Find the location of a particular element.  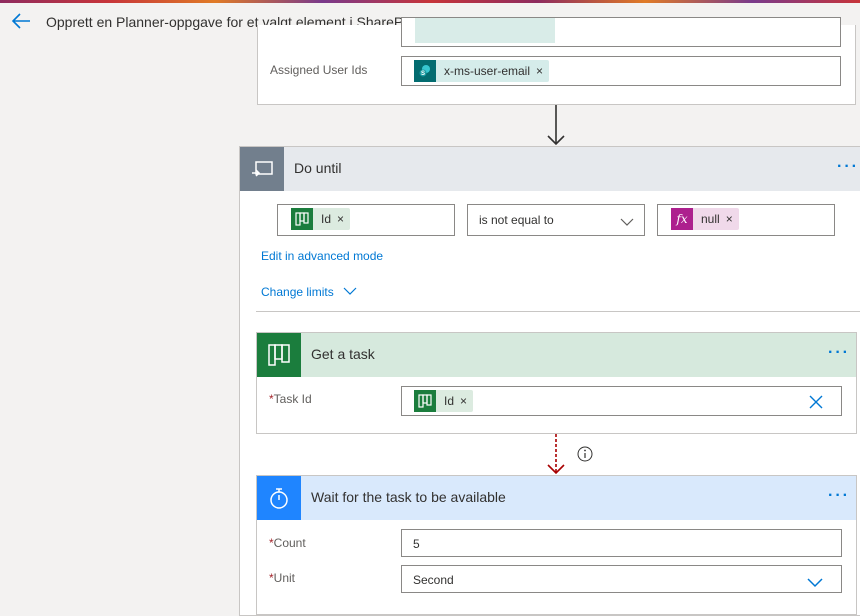

assigned-user-ids-field: S x-ms-user-email × is located at coordinates (621, 71).